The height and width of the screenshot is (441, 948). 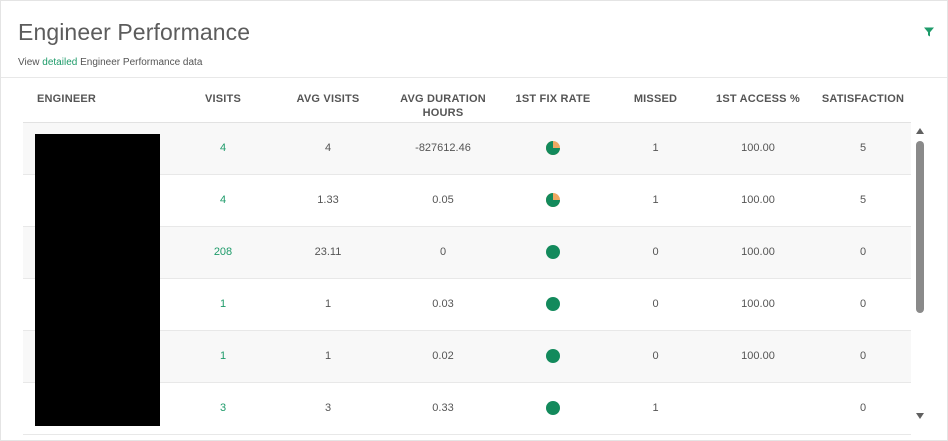 What do you see at coordinates (134, 32) in the screenshot?
I see `widget-title: Engineer Performance` at bounding box center [134, 32].